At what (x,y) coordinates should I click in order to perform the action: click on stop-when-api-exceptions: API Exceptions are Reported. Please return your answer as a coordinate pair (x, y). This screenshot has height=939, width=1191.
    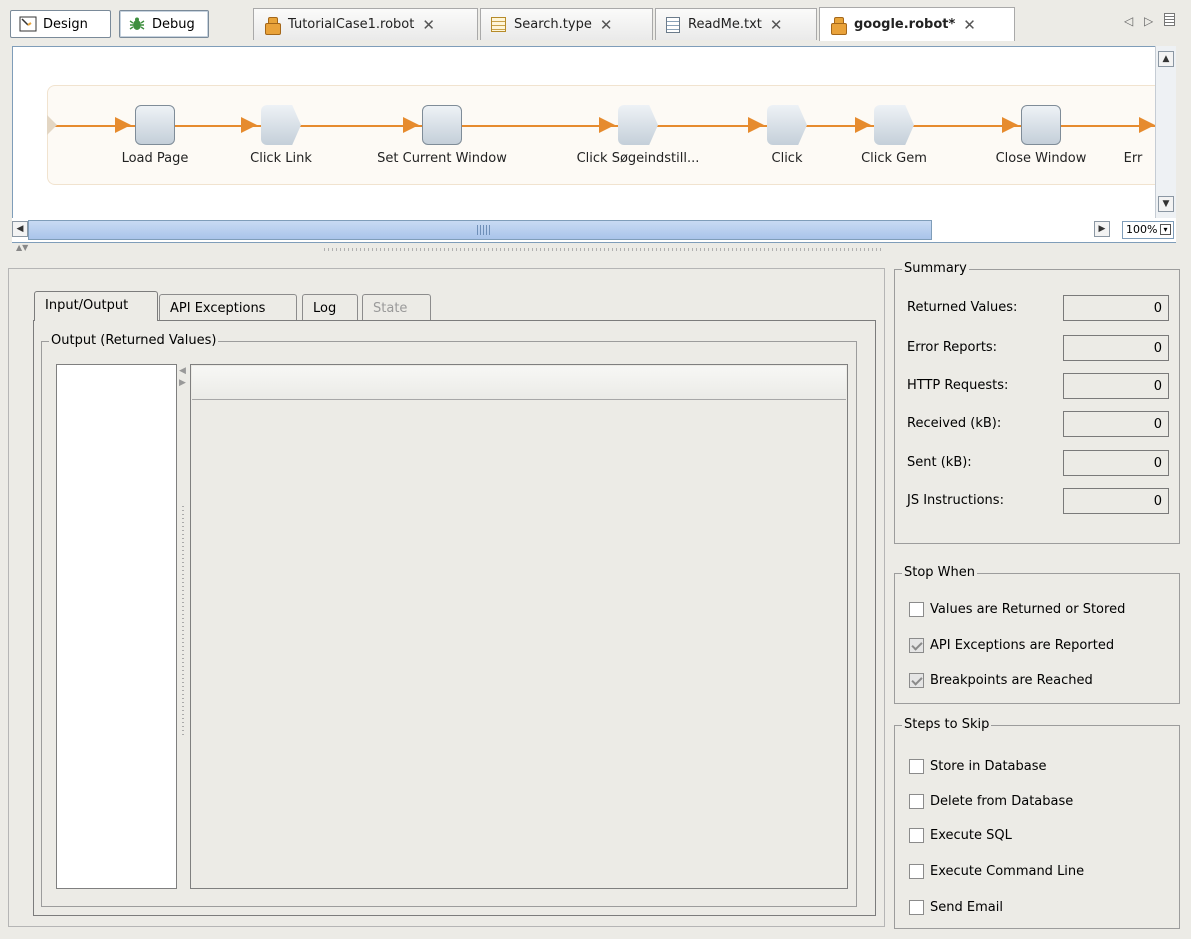
    Looking at the image, I should click on (1011, 645).